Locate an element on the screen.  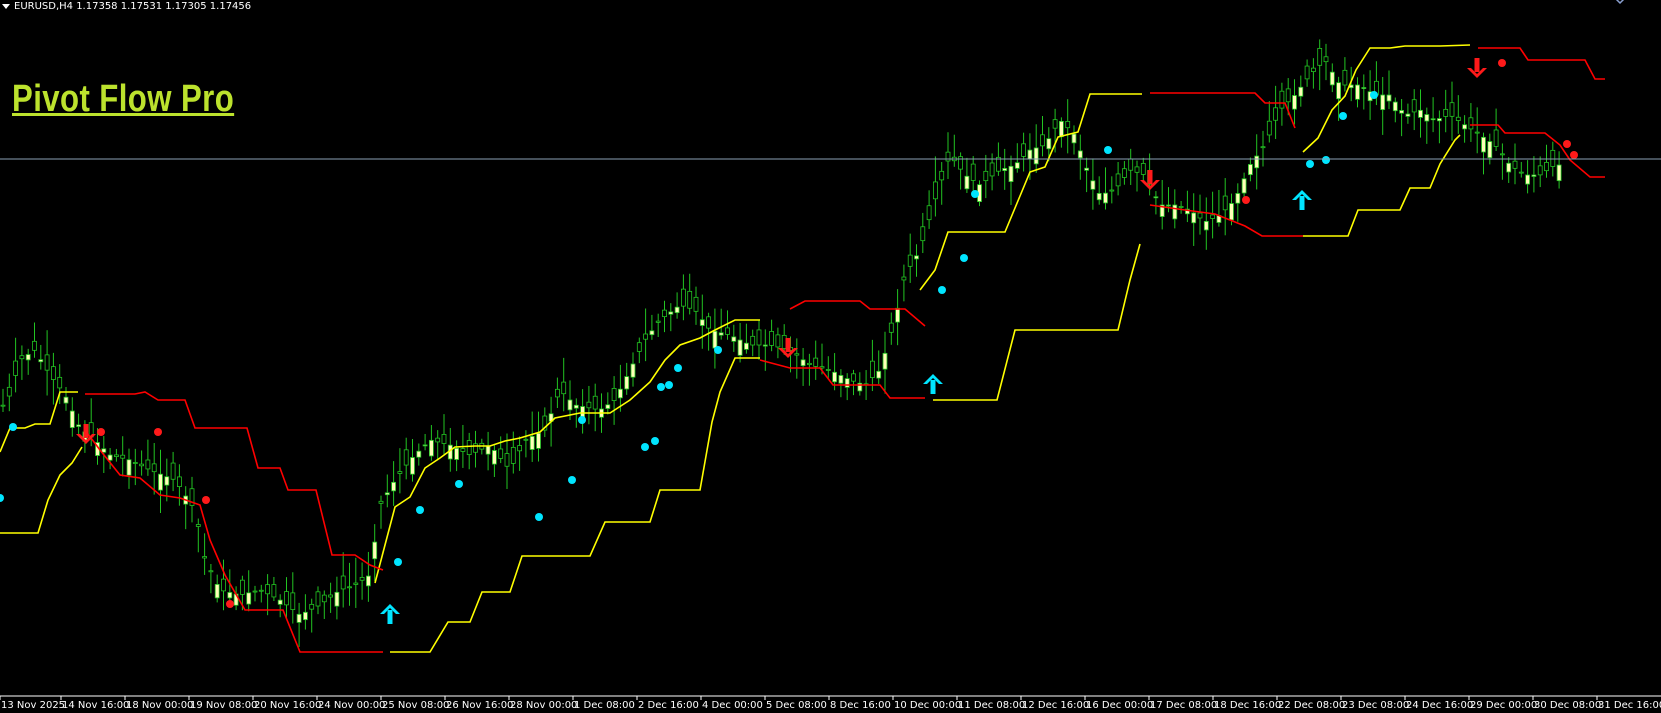
time-tick-label: 19 Nov 08:00 is located at coordinates (223, 705).